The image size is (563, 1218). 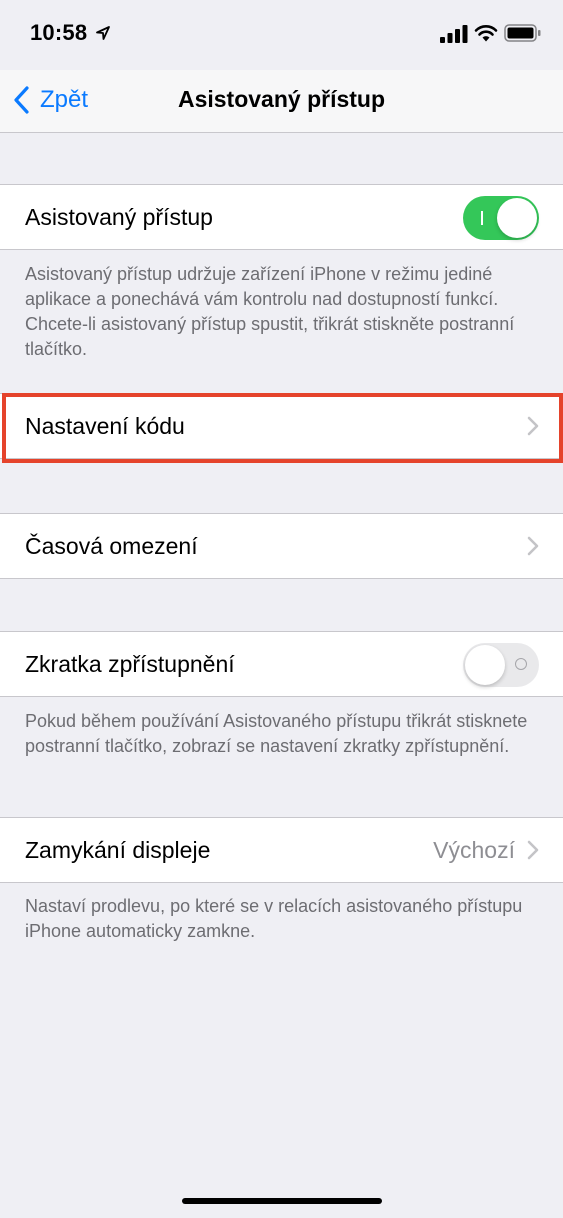 What do you see at coordinates (474, 849) in the screenshot?
I see `display-lock-value: Výchozí` at bounding box center [474, 849].